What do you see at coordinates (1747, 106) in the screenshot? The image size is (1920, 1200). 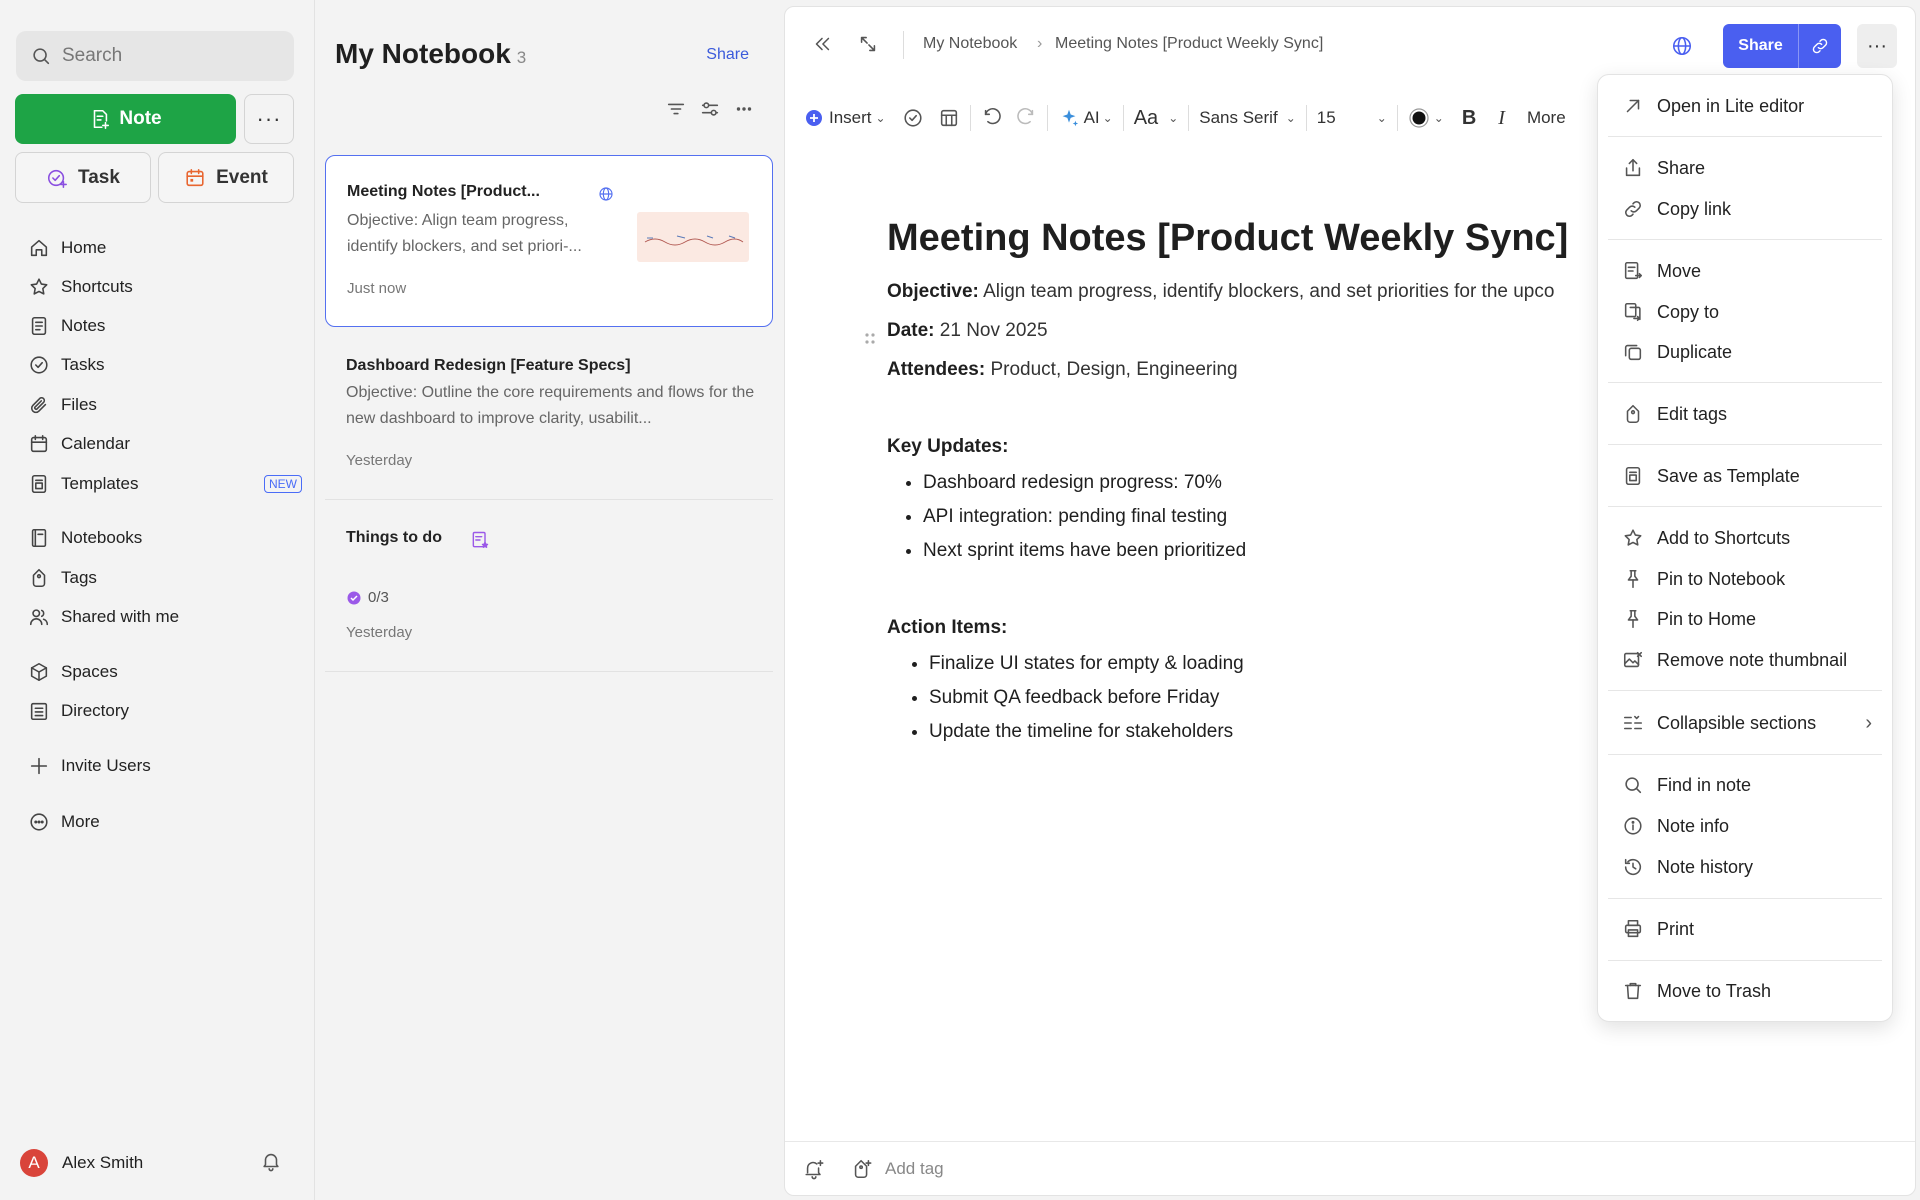 I see `menu-item-open-lite-editor: Open in Lite editor` at bounding box center [1747, 106].